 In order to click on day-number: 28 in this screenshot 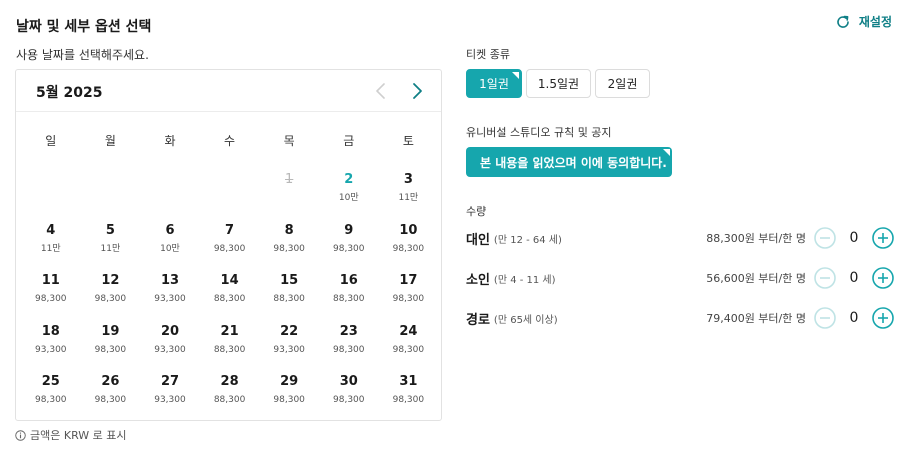, I will do `click(229, 382)`.